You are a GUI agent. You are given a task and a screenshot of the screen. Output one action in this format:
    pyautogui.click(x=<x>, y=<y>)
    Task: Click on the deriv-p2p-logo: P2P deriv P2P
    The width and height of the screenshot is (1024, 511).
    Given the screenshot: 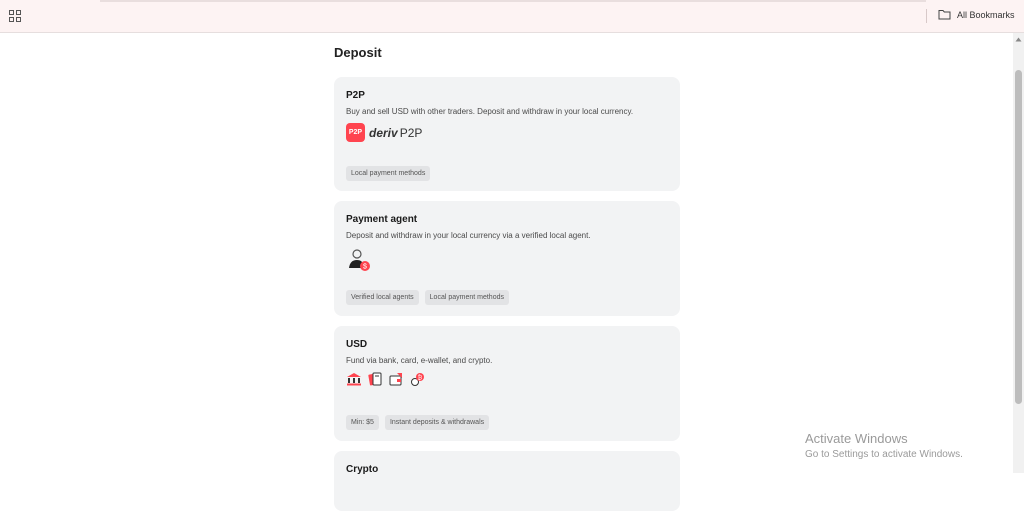 What is the action you would take?
    pyautogui.click(x=507, y=132)
    